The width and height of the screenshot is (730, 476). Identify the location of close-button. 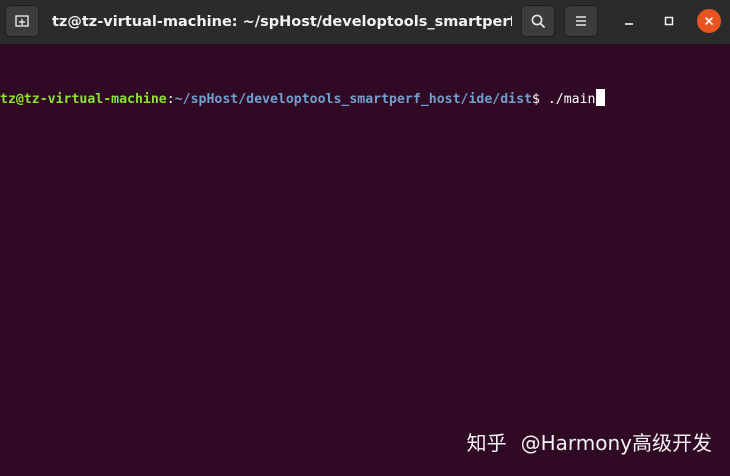
(709, 21).